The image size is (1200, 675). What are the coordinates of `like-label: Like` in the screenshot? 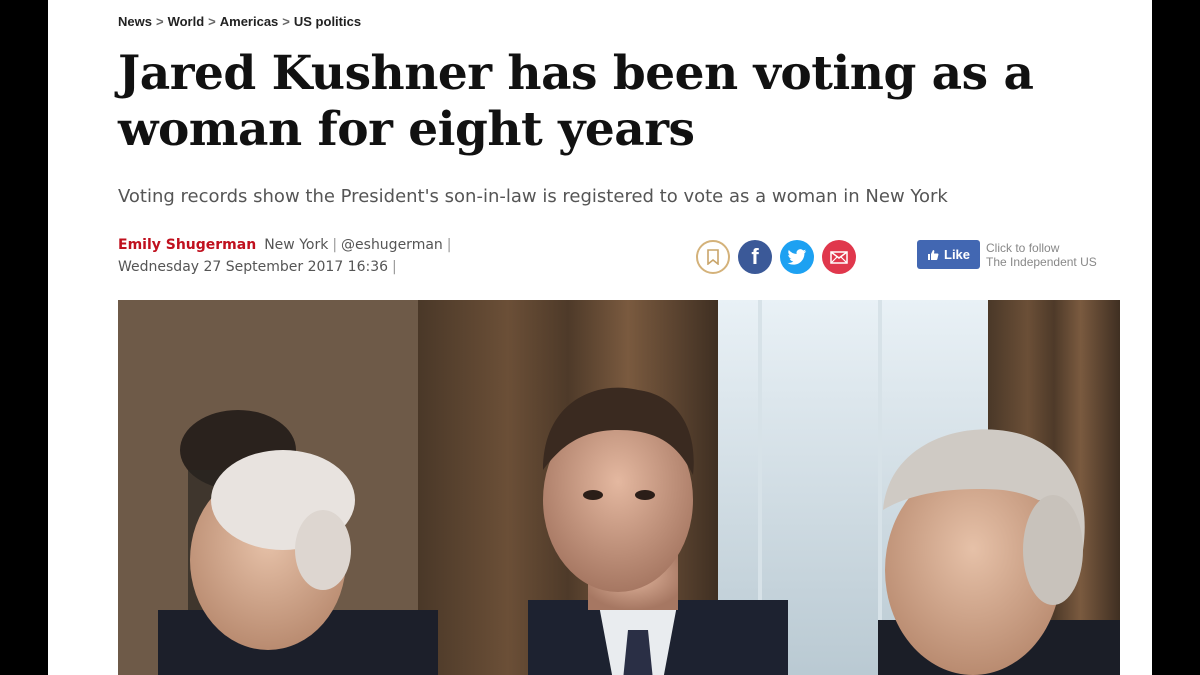 It's located at (957, 254).